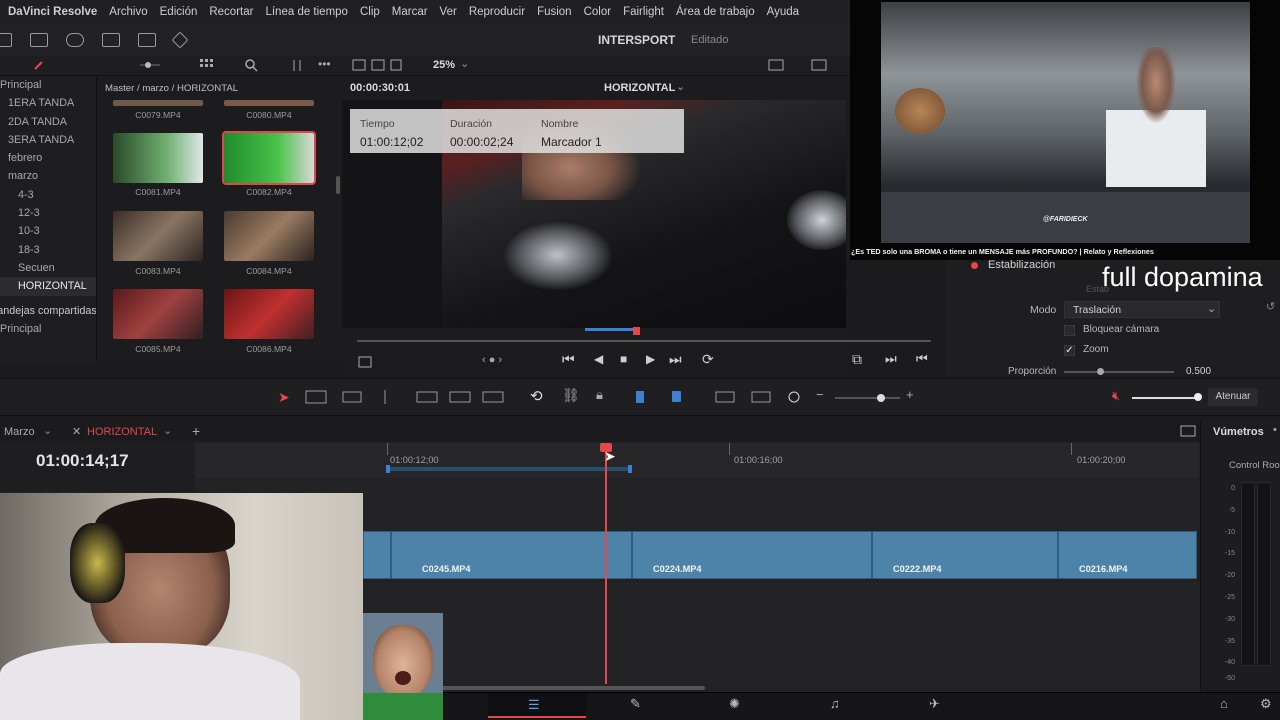 This screenshot has width=1280, height=720. I want to click on match-frame-icon: ⧉, so click(857, 359).